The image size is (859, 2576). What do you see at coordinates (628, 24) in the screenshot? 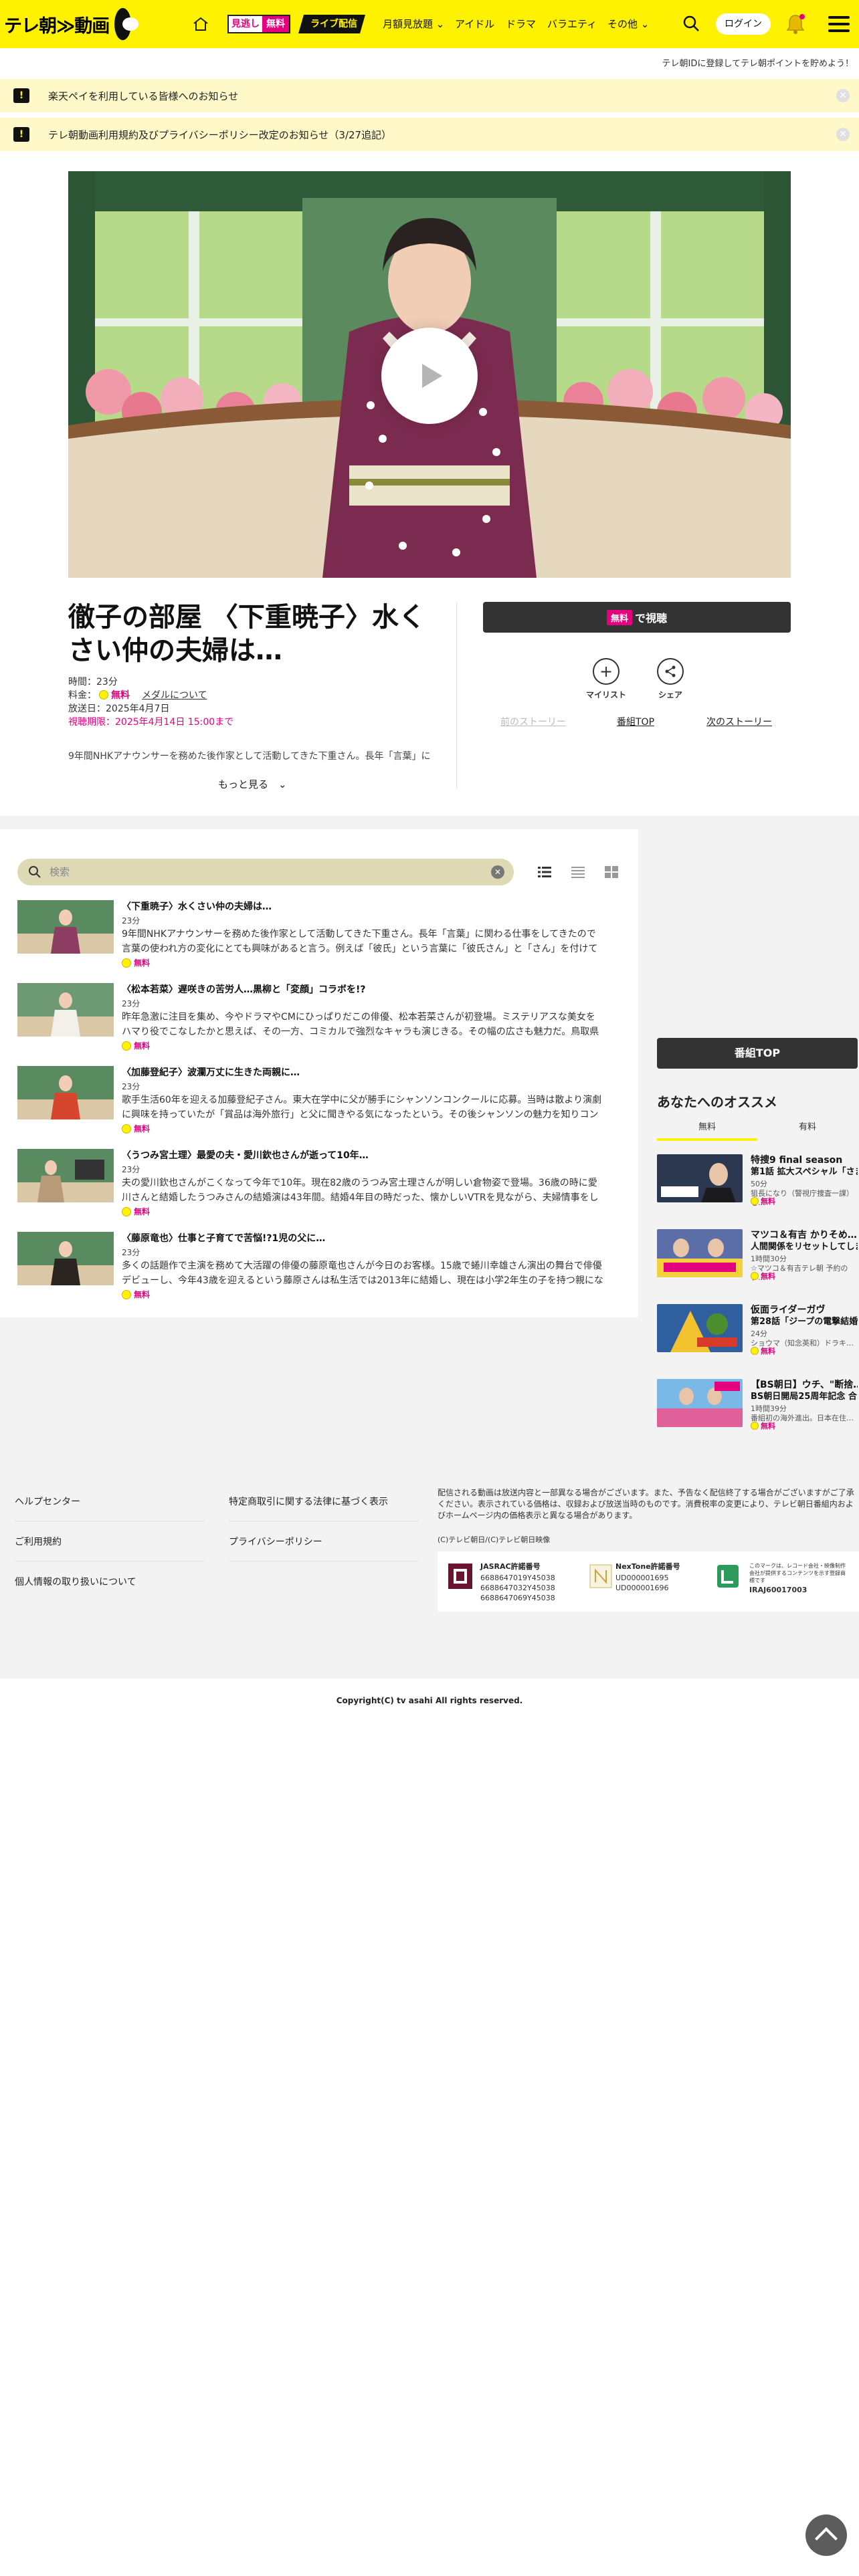
I see `nav-other: その他 ⌄` at bounding box center [628, 24].